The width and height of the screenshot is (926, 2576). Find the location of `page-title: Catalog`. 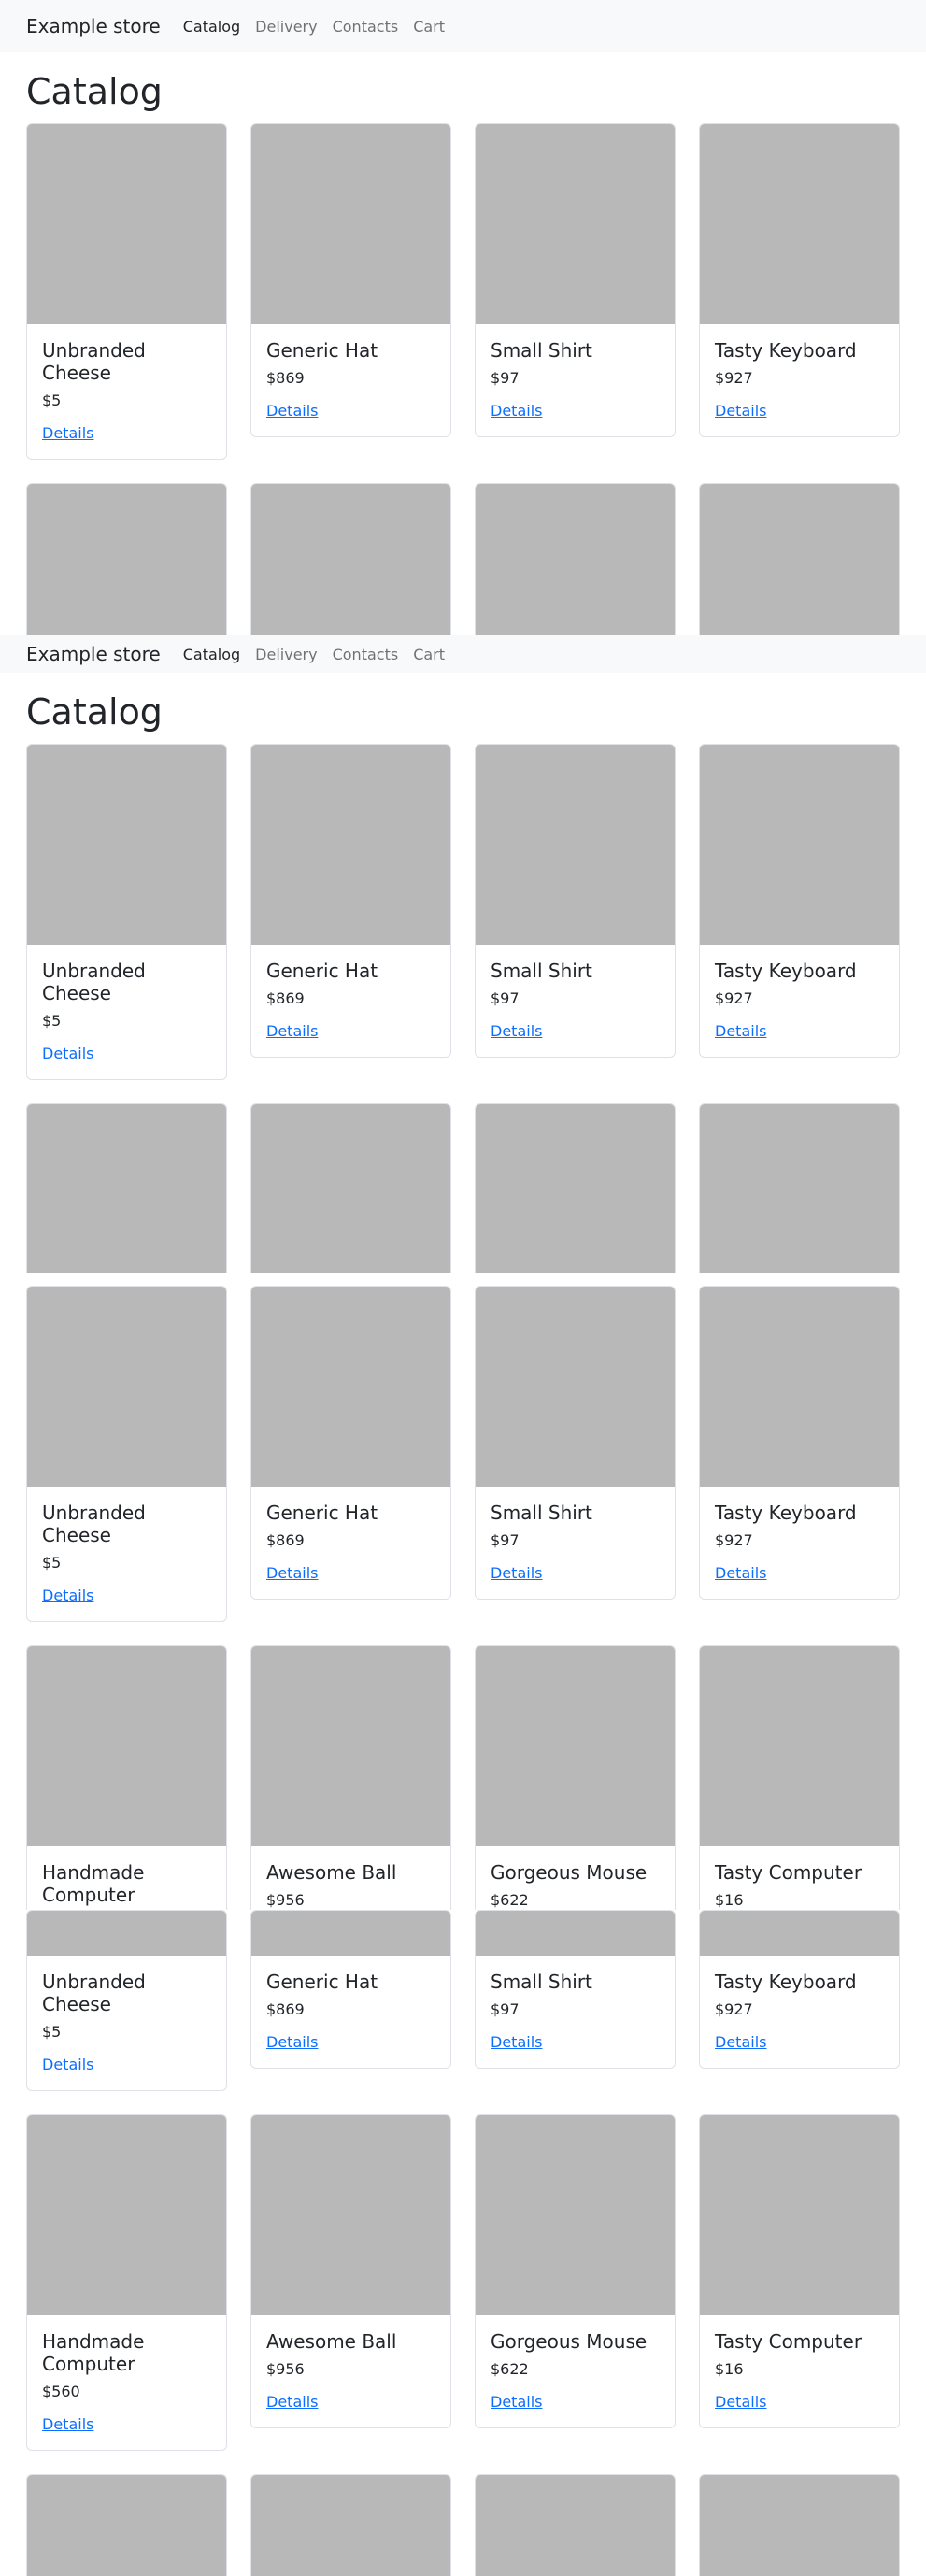

page-title: Catalog is located at coordinates (94, 712).